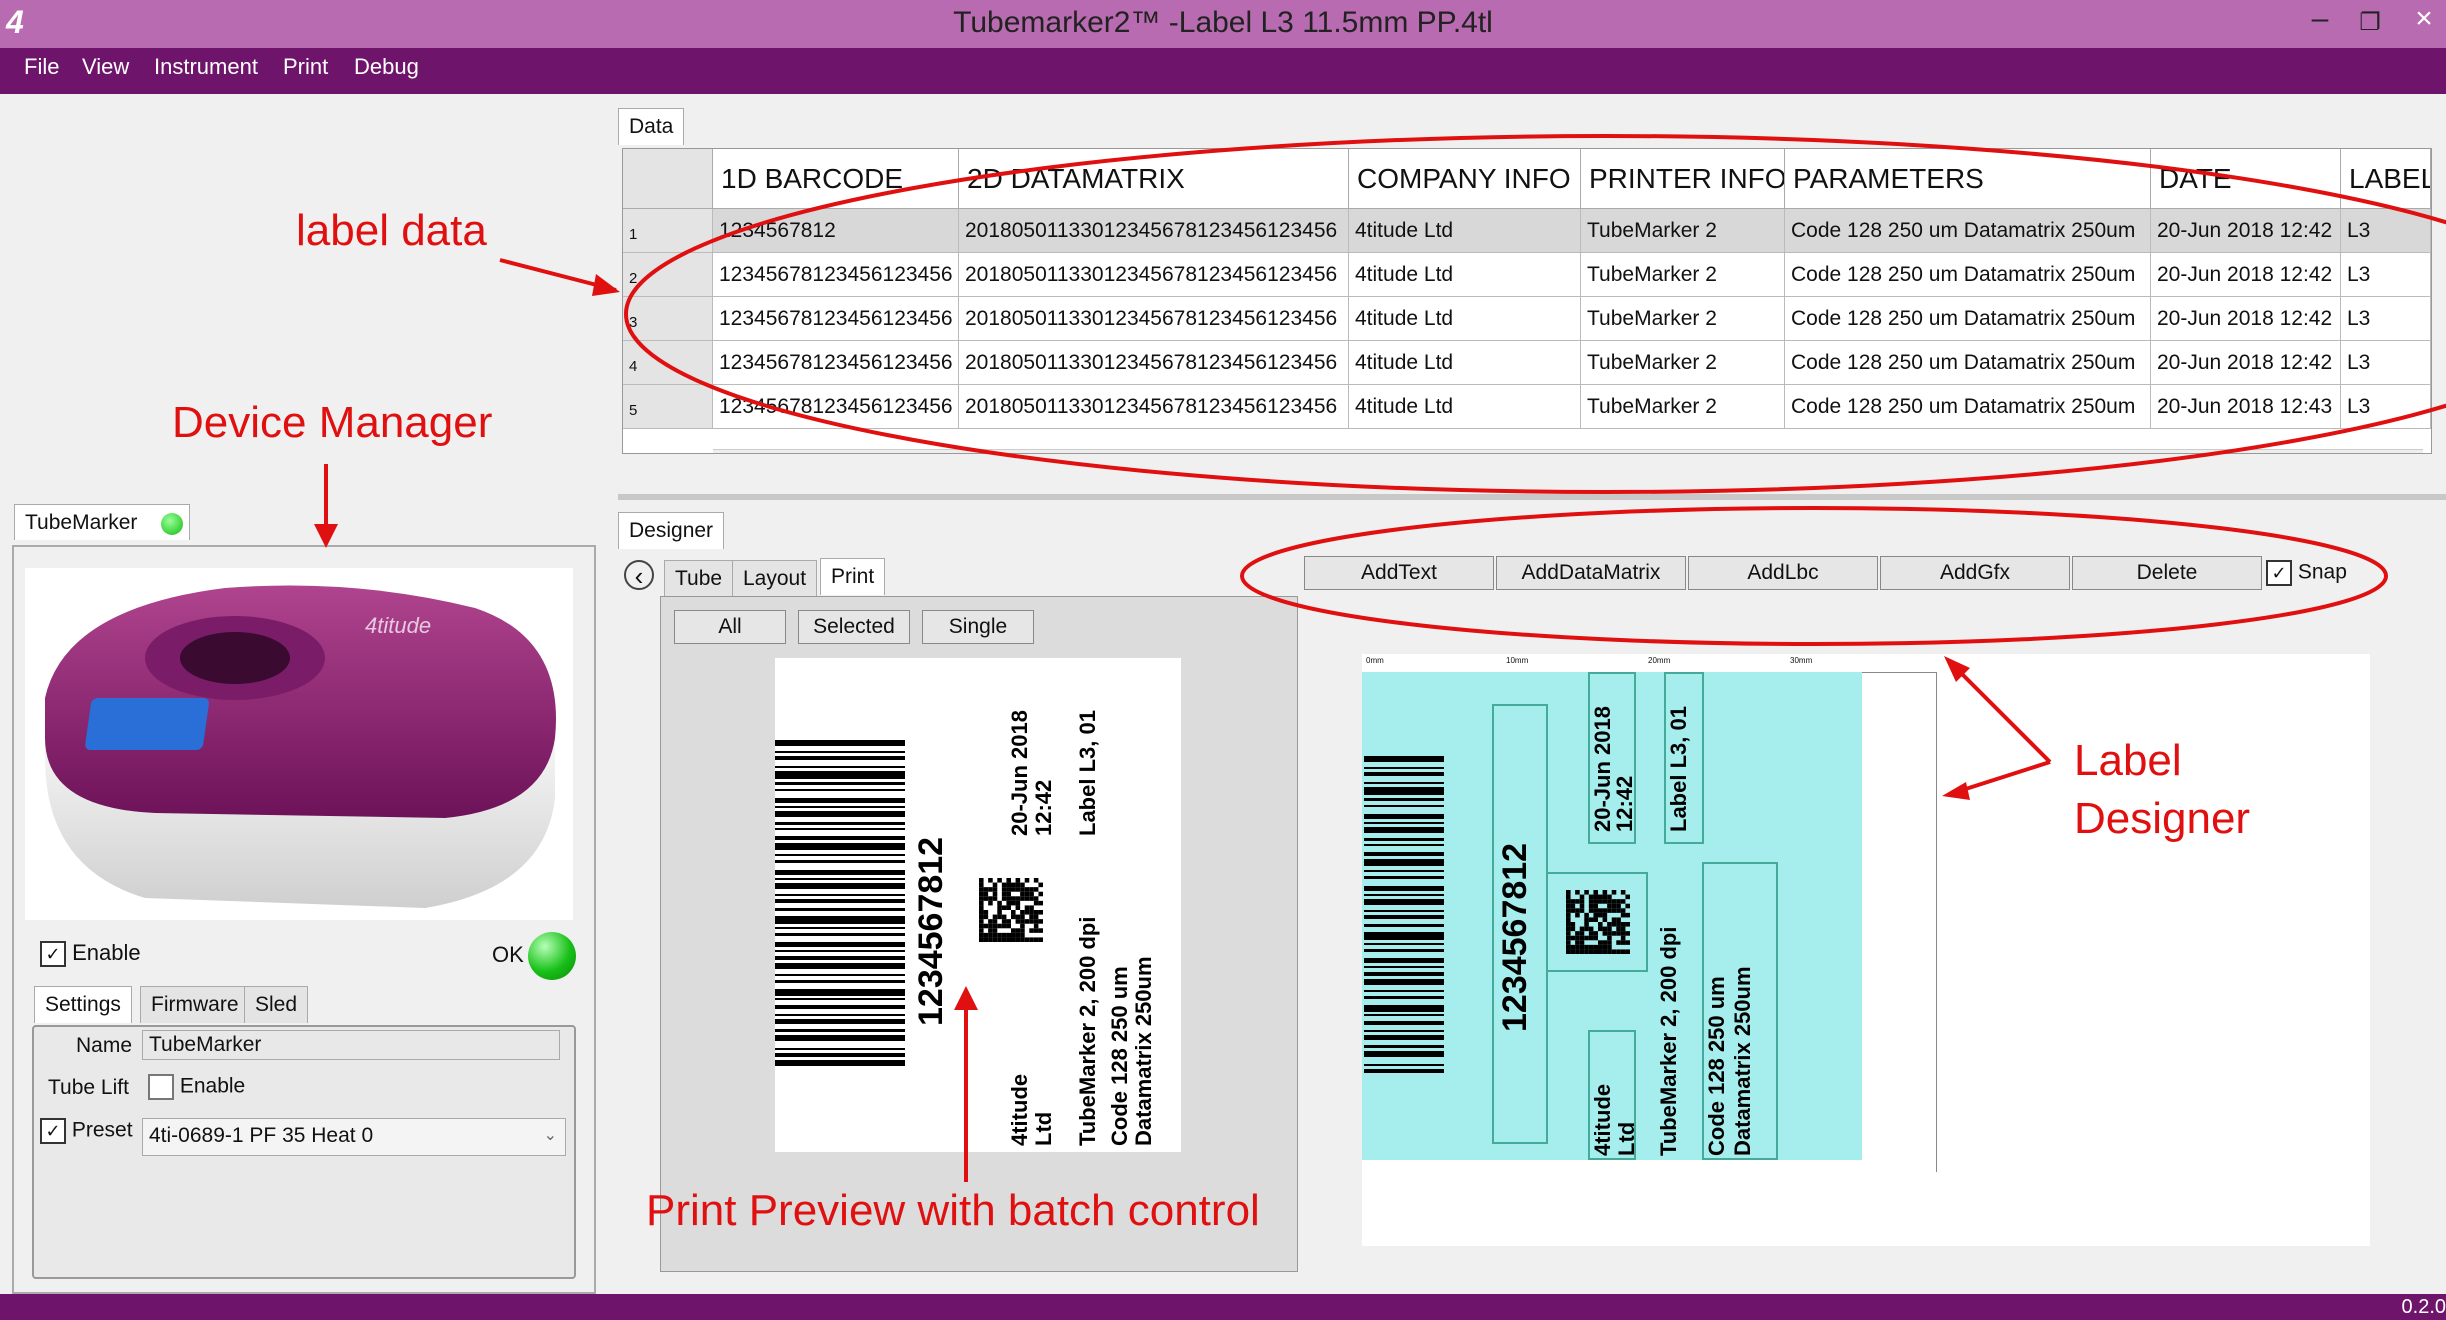  I want to click on device-manager-arrowhead, so click(326, 536).